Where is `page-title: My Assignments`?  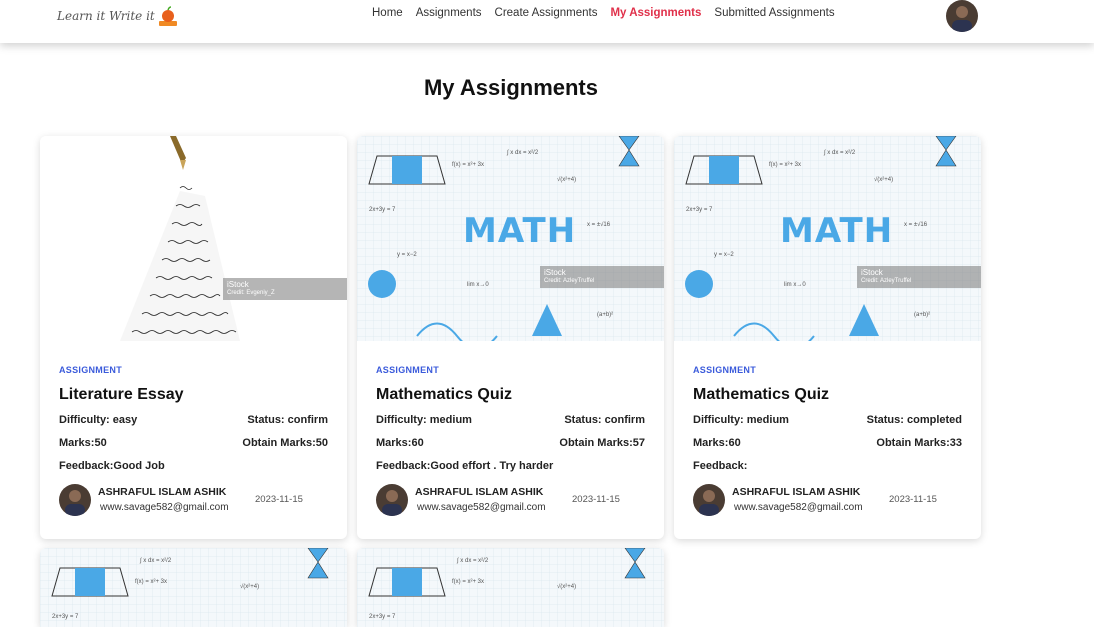 page-title: My Assignments is located at coordinates (510, 87).